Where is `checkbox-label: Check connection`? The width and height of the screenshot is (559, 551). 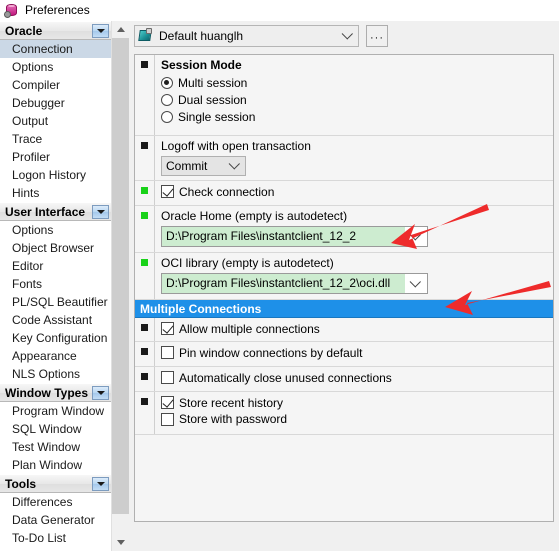 checkbox-label: Check connection is located at coordinates (227, 191).